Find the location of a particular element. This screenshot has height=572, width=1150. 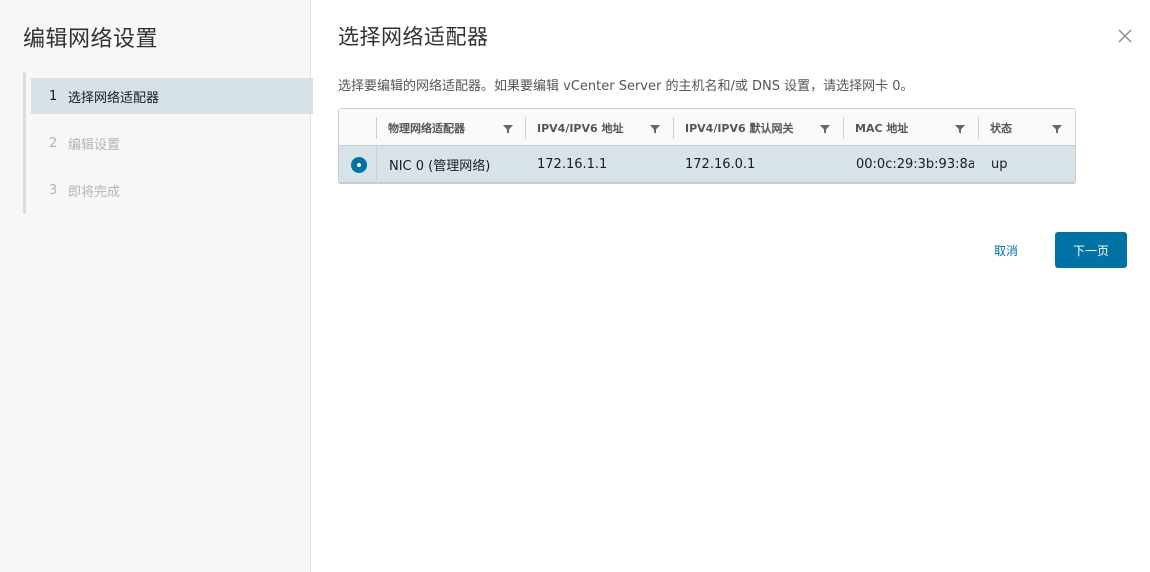

wizard-steps: 1 选择网络适配器 2 编辑设置 3 即将完成 is located at coordinates (168, 143).